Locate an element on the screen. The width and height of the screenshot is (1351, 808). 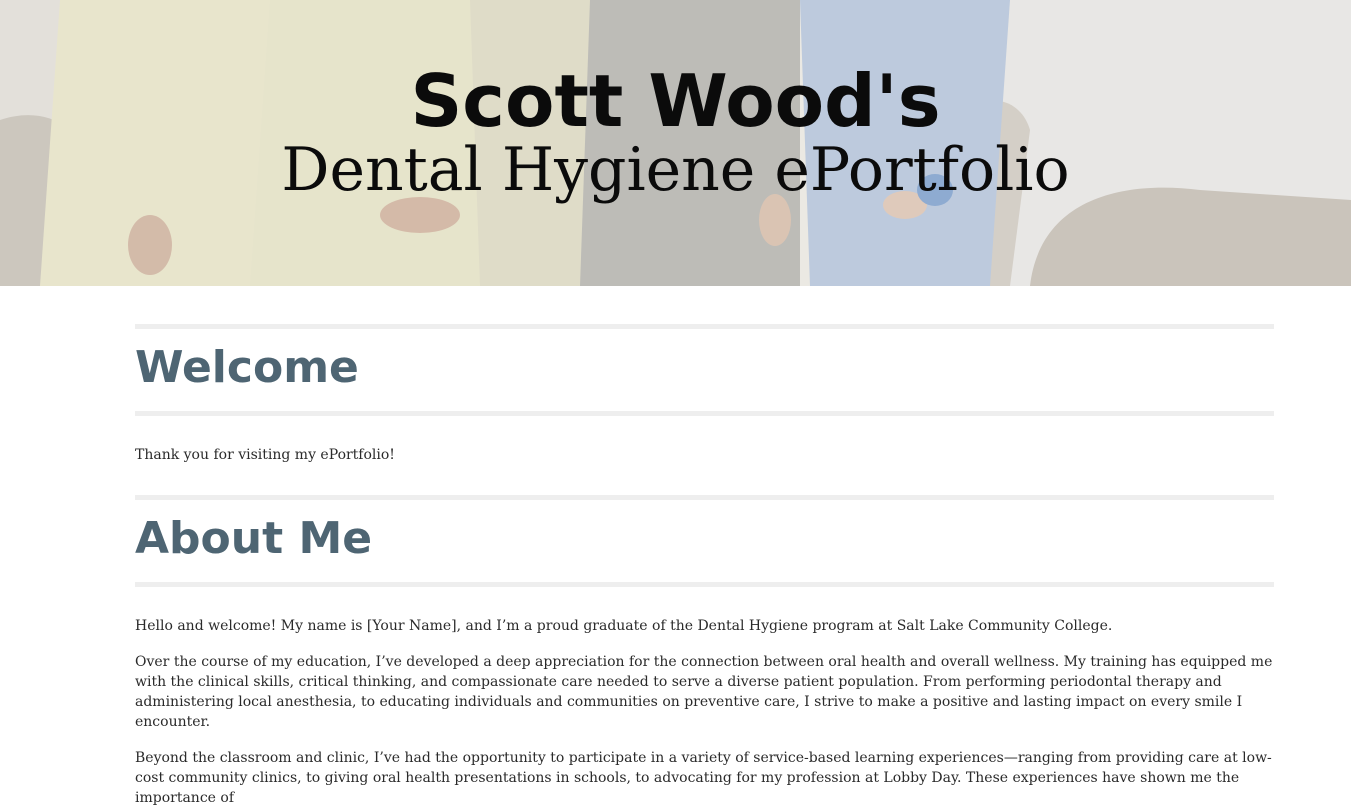
welcome-heading-block: Welcome is located at coordinates (704, 370).